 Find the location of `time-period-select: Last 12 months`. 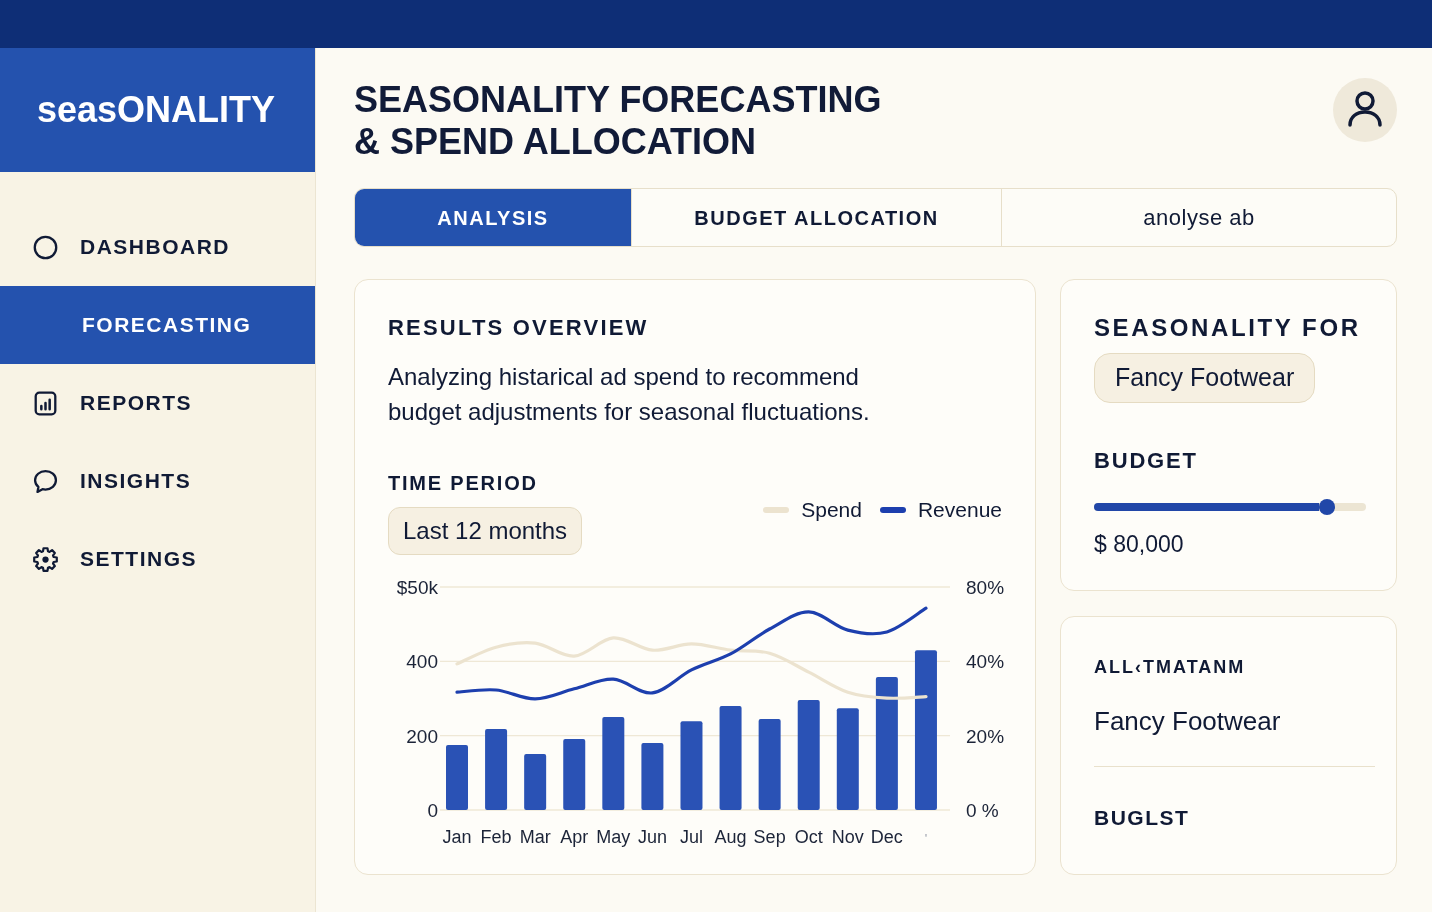

time-period-select: Last 12 months is located at coordinates (485, 531).